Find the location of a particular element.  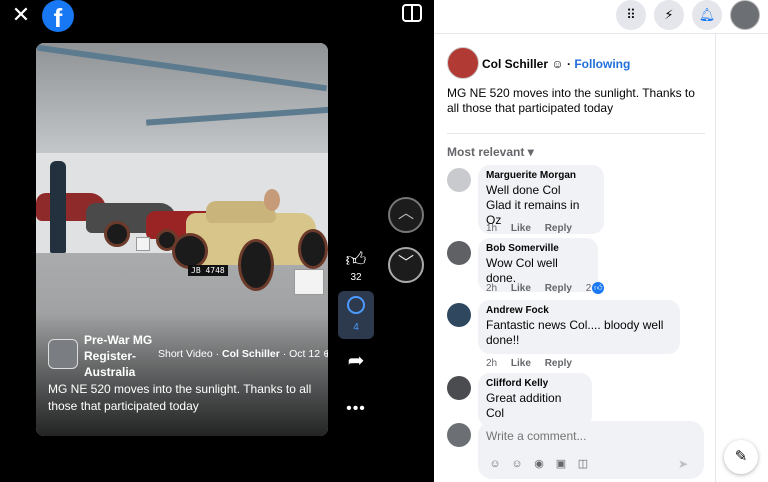

menu-grid-icon: ⠿ is located at coordinates (631, 15).